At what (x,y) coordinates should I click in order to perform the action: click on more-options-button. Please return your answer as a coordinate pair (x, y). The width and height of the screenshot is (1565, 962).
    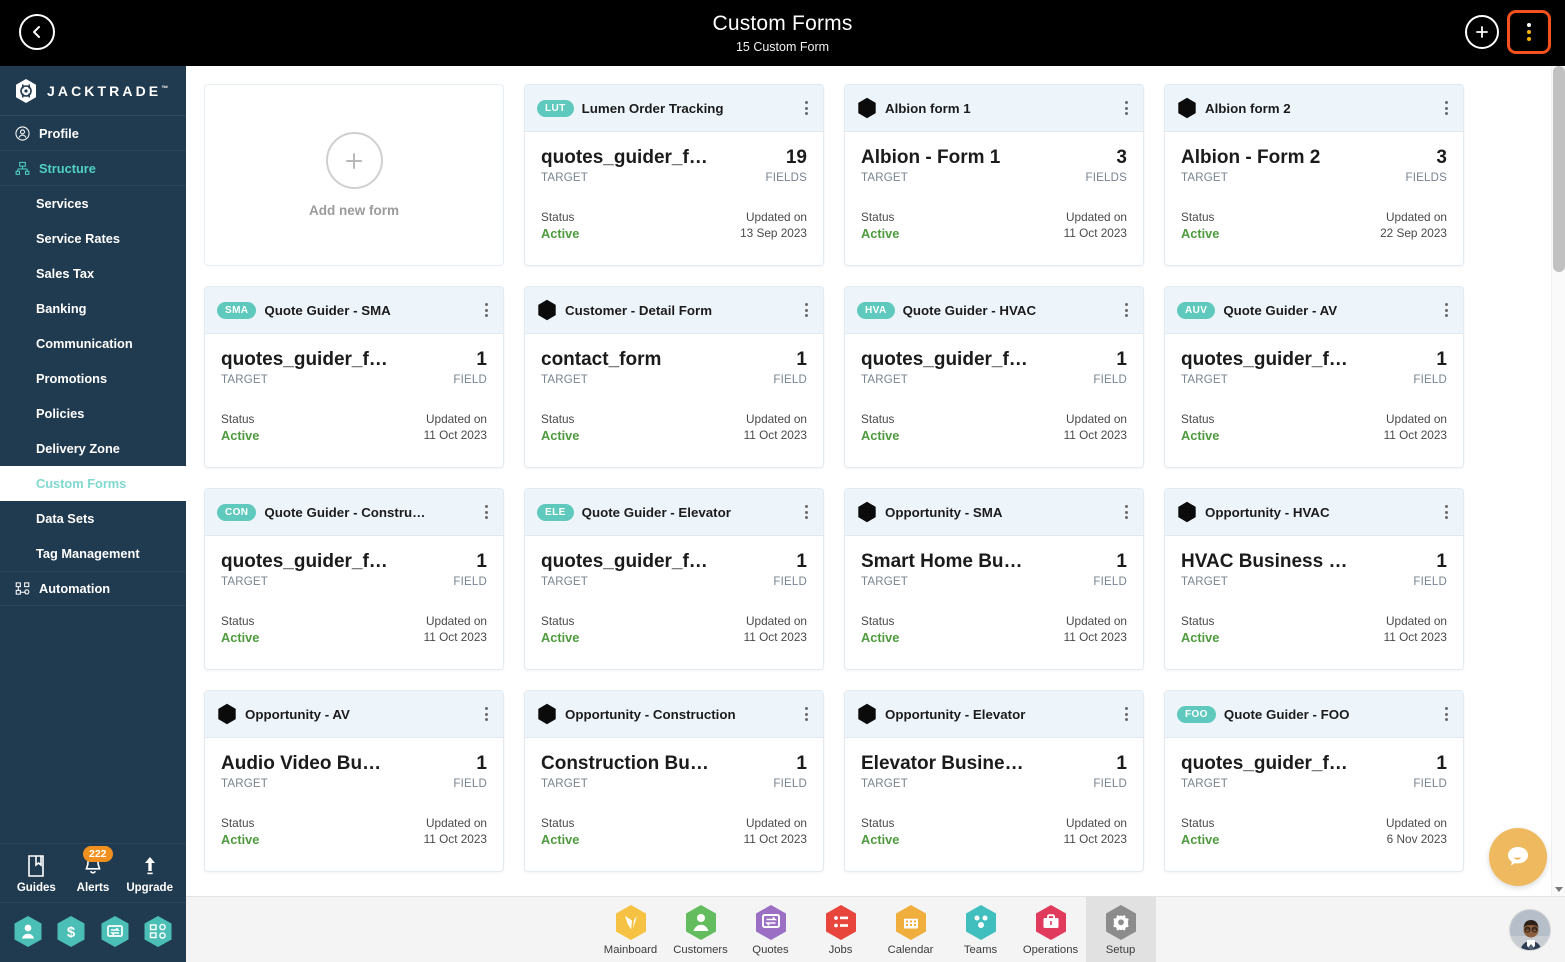
    Looking at the image, I should click on (1529, 32).